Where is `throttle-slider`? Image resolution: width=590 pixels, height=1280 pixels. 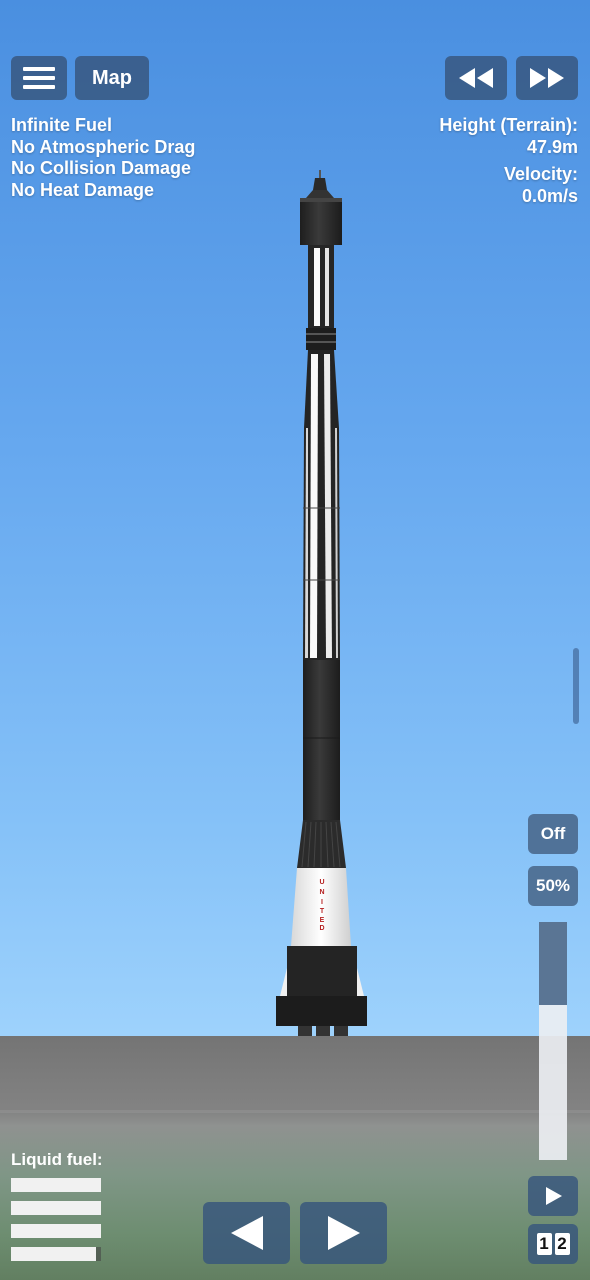
throttle-slider is located at coordinates (553, 1041).